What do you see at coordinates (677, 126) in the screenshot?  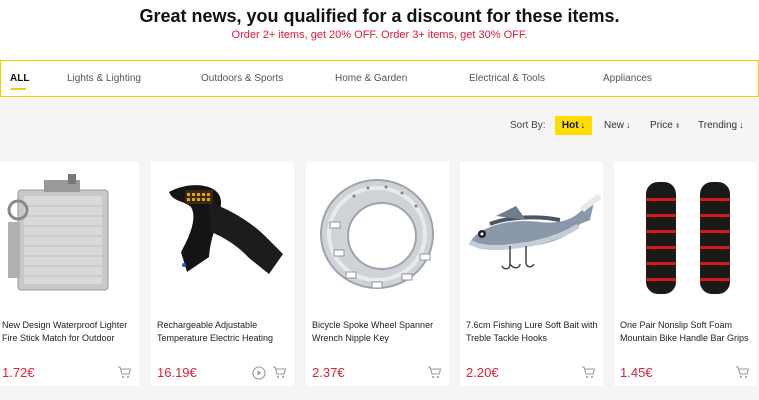 I see `up-down-icon: ⬍` at bounding box center [677, 126].